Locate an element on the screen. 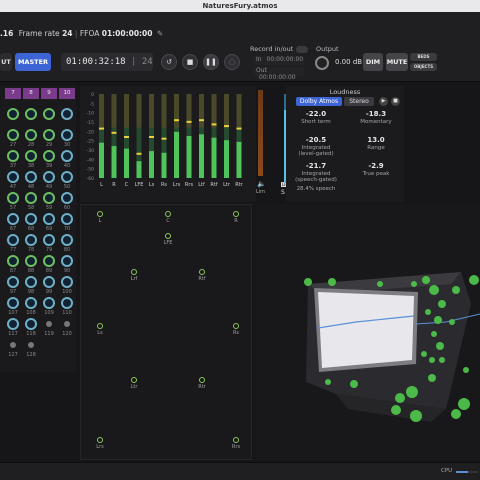  objects-button: OBJECTS is located at coordinates (423, 67).